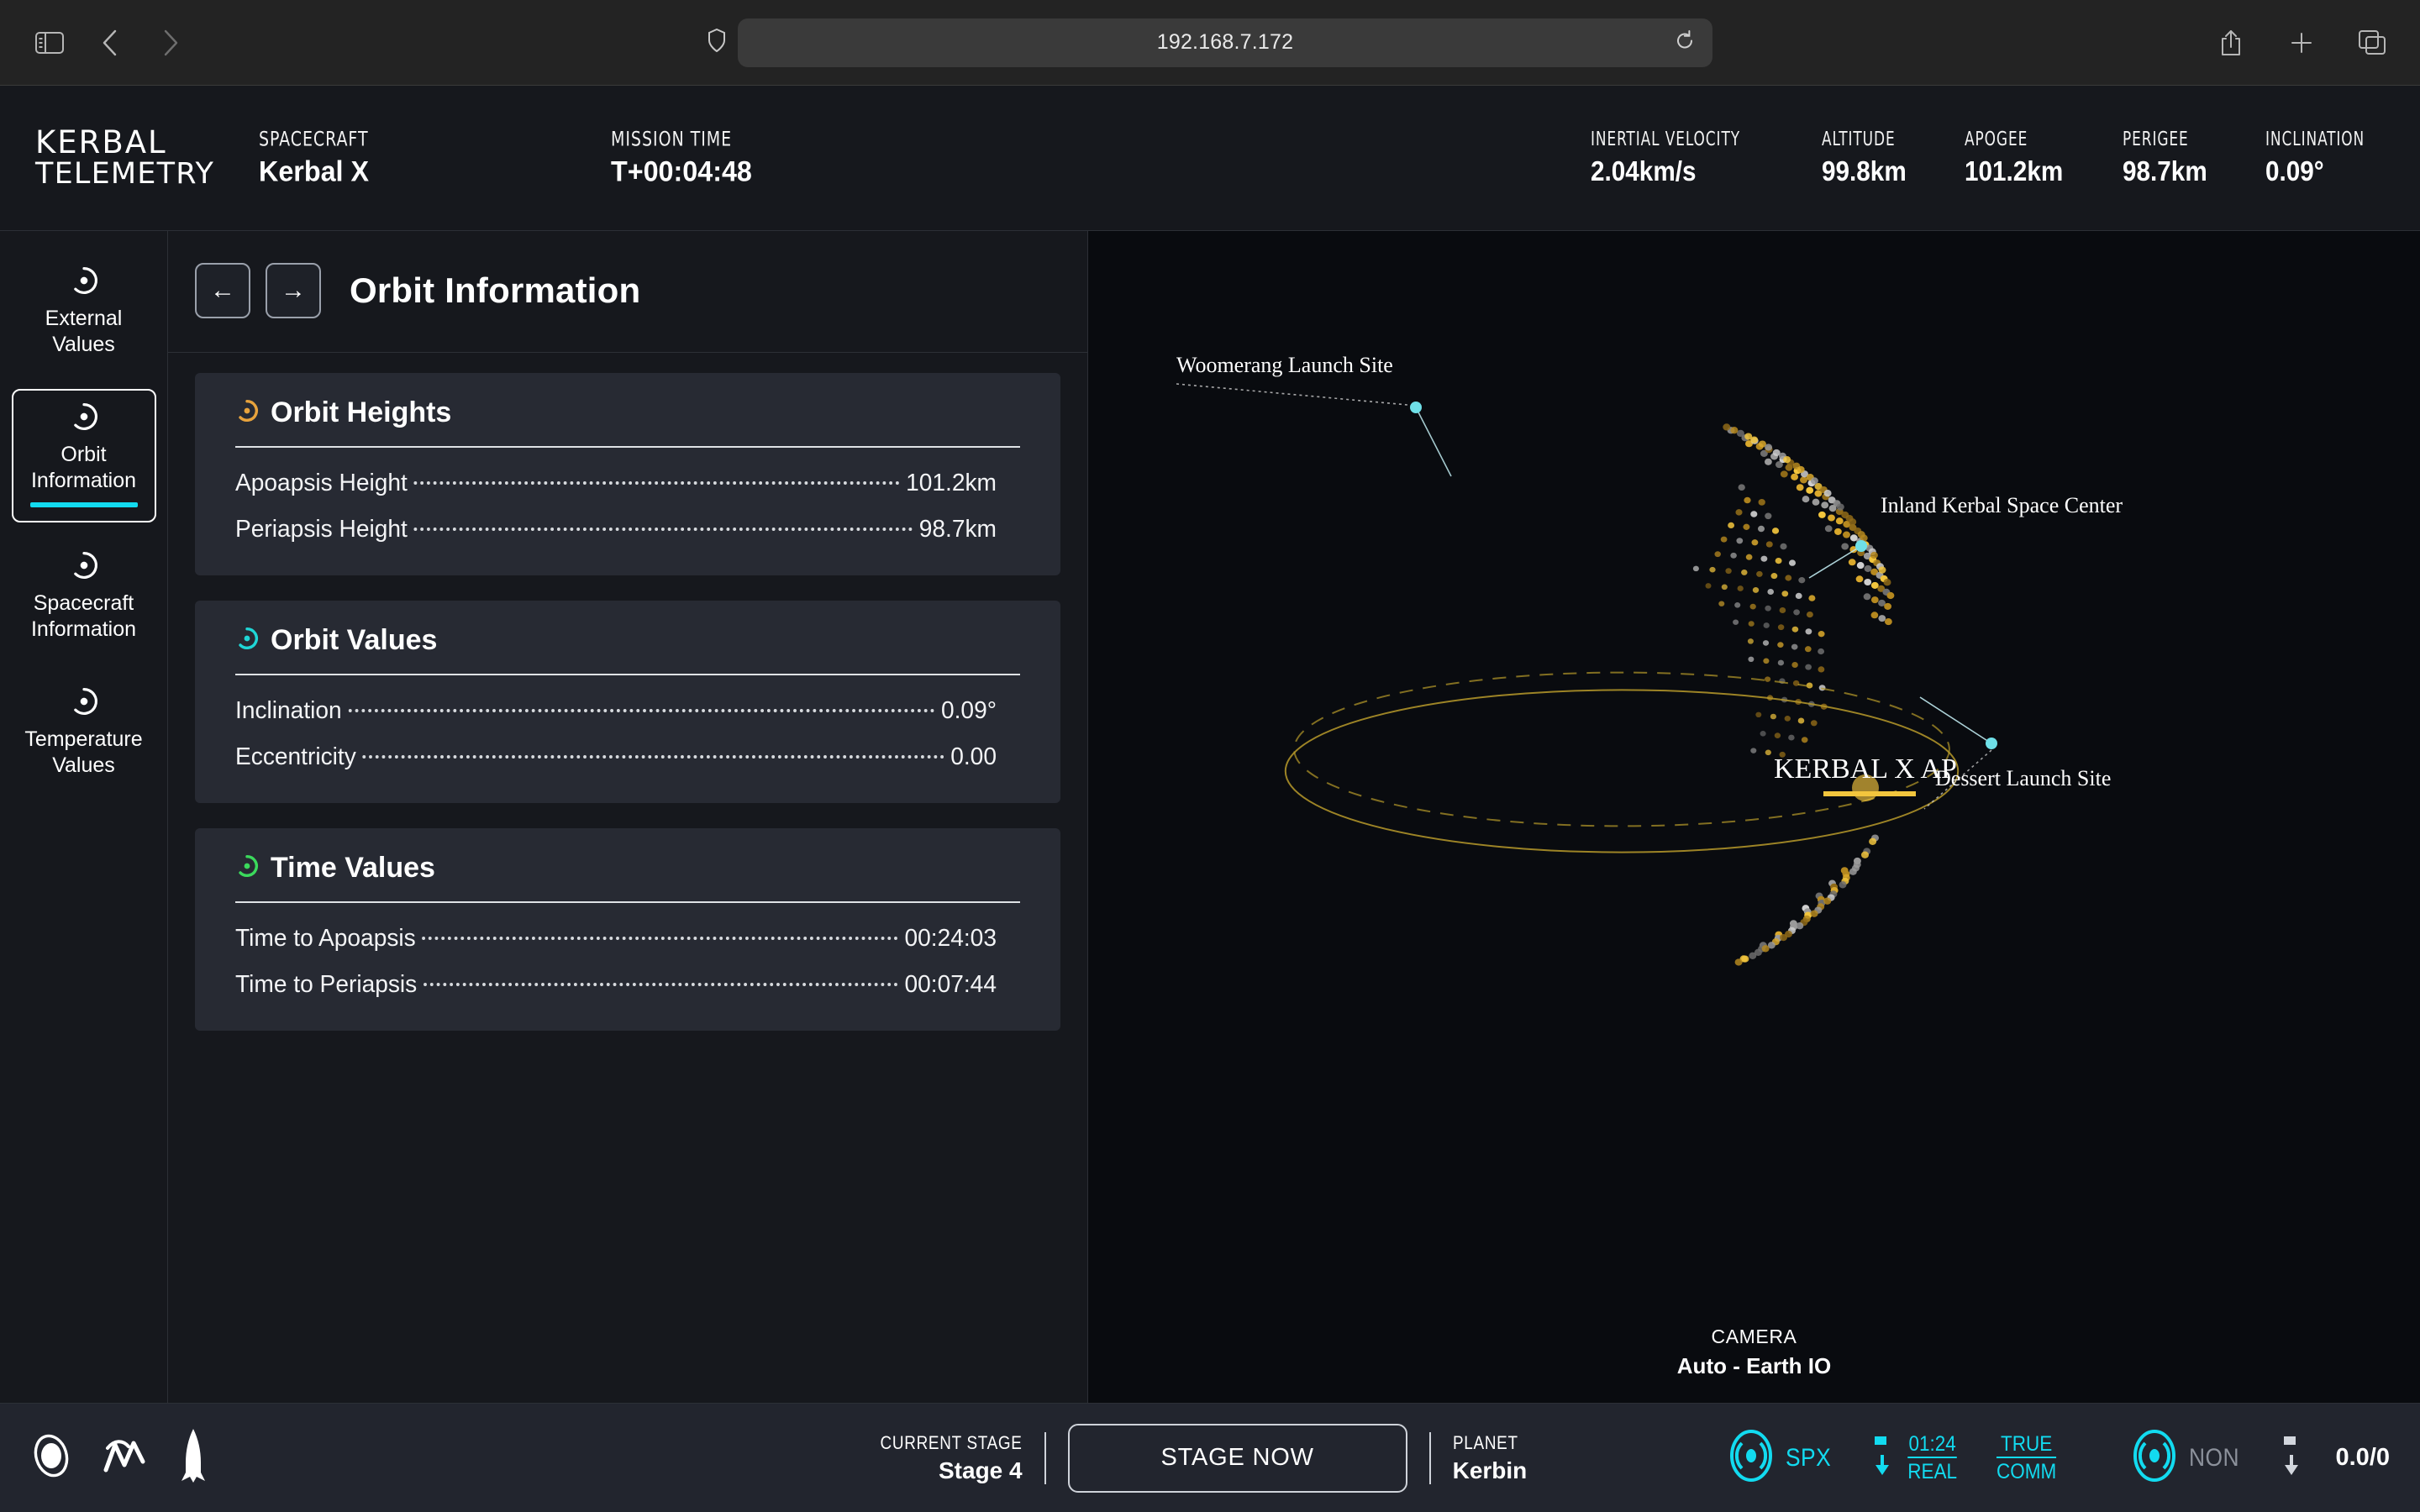 The height and width of the screenshot is (1512, 2420). What do you see at coordinates (628, 902) in the screenshot?
I see `card-rule` at bounding box center [628, 902].